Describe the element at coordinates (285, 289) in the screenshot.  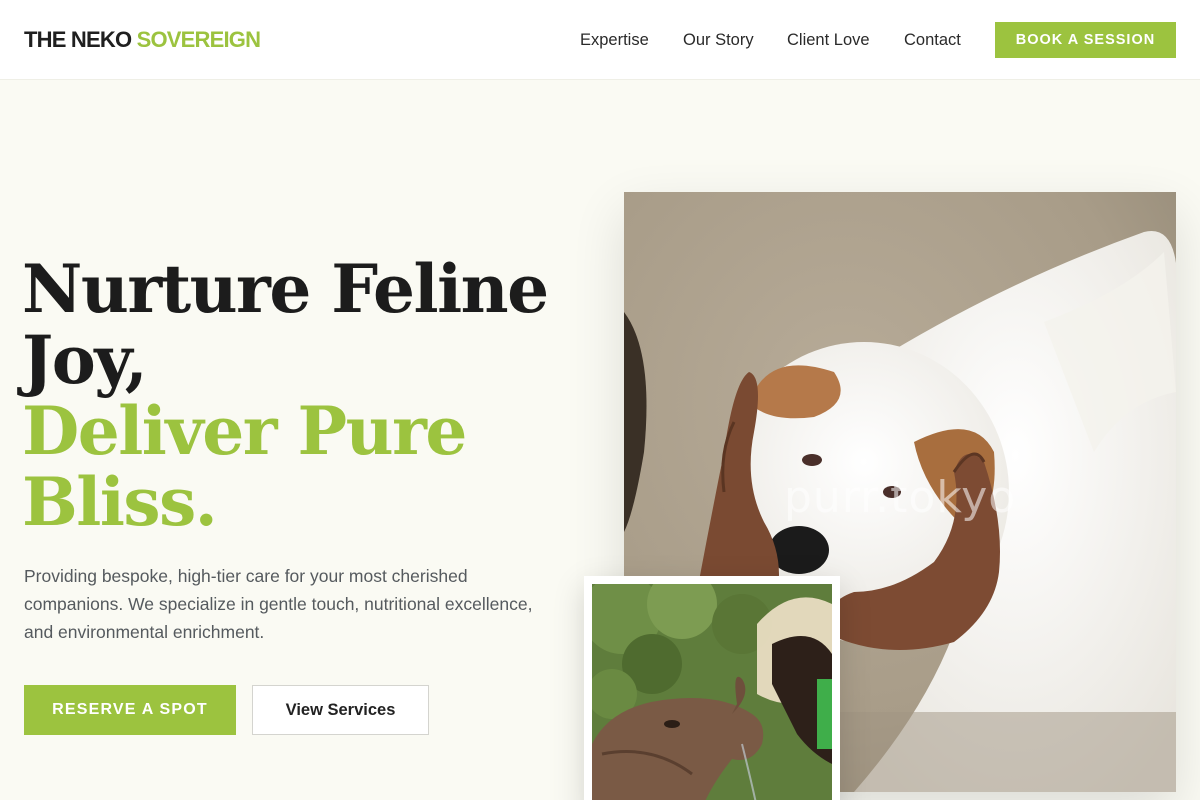
I see `headline-line-1: Nurture Feline` at that location.